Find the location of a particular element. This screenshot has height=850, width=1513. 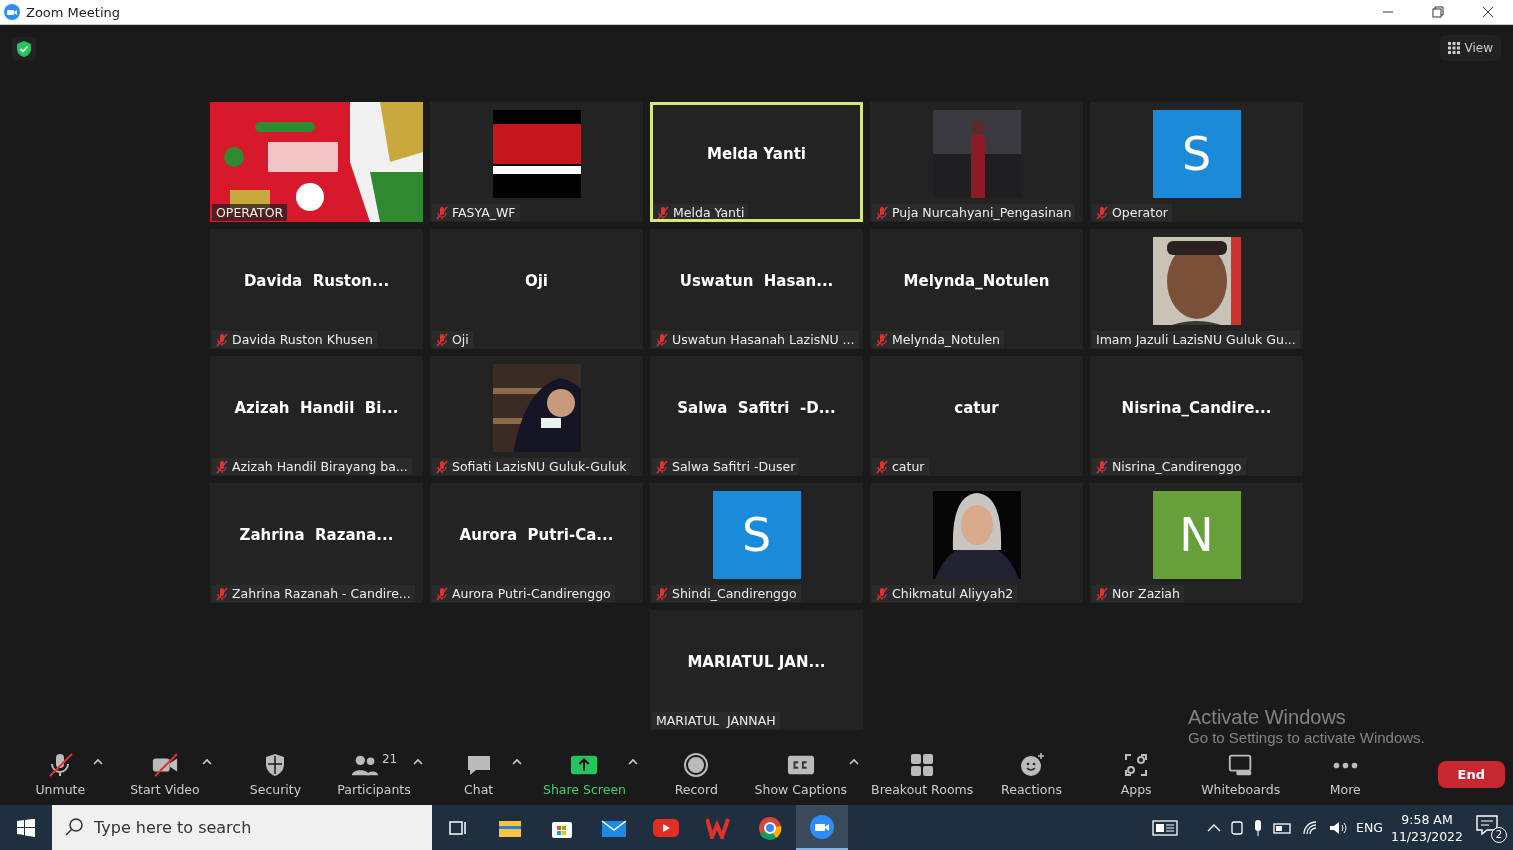

activation-message: Go to Settings to activate Windows. is located at coordinates (1306, 738).